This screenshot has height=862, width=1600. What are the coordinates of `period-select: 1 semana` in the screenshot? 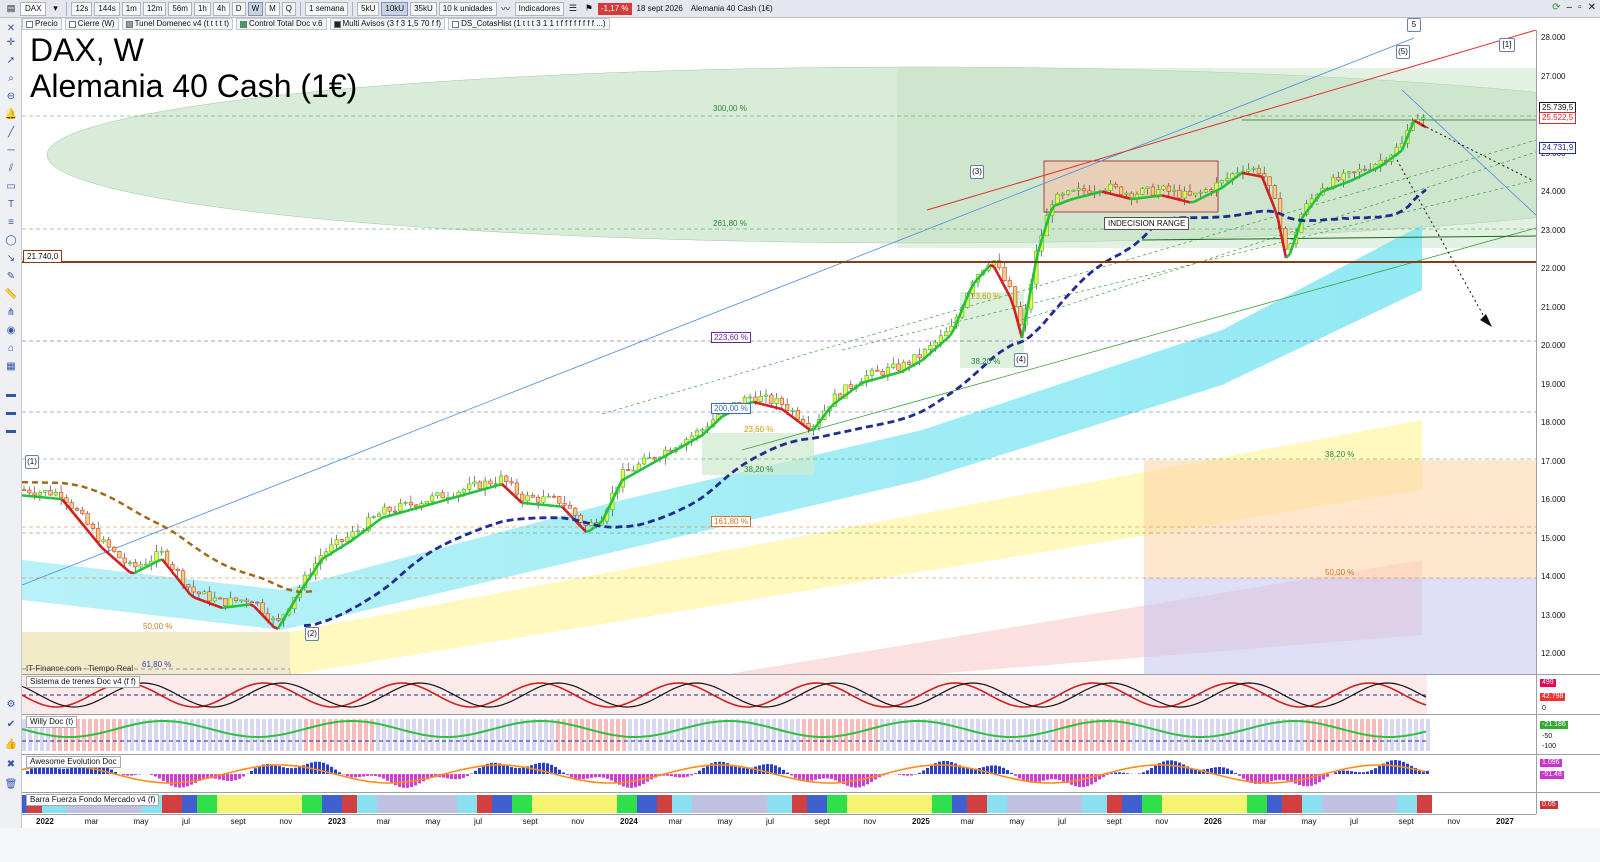 It's located at (327, 8).